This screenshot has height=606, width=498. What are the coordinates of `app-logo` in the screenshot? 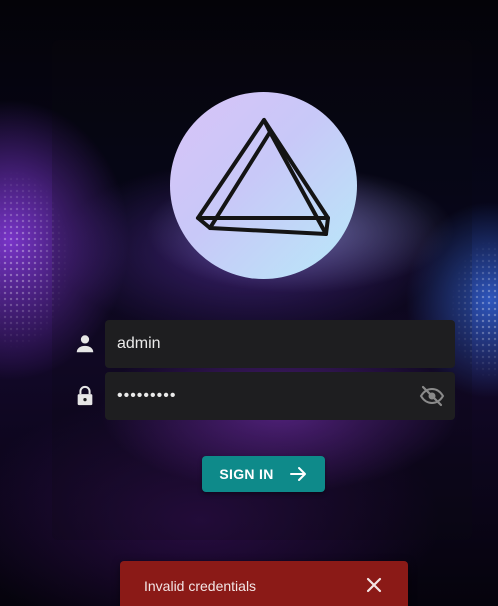 It's located at (263, 185).